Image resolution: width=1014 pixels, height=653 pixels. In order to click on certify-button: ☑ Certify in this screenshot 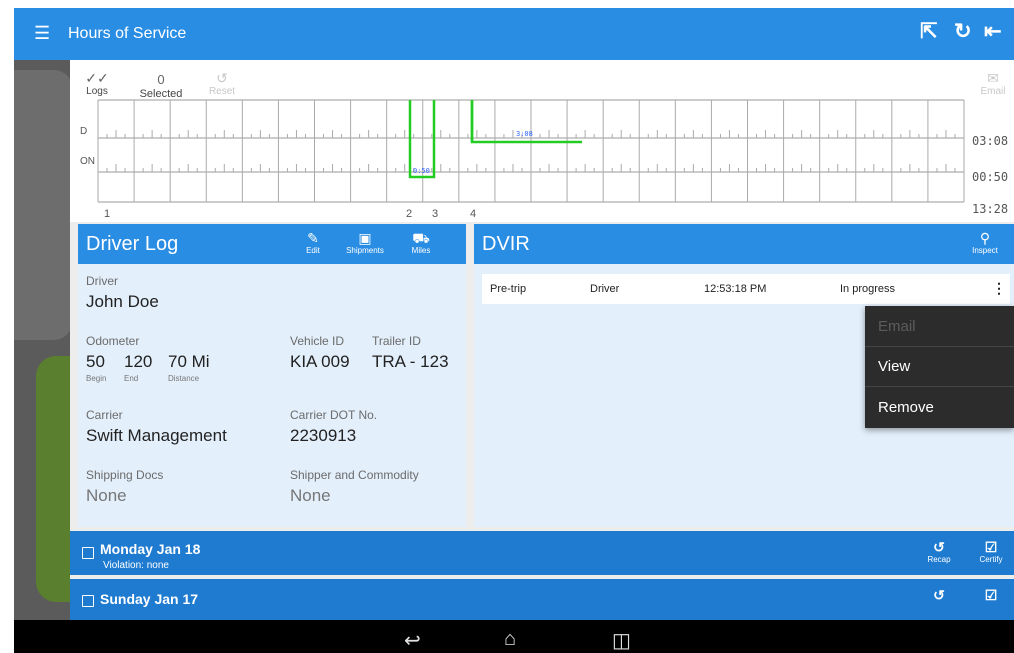, I will do `click(991, 551)`.